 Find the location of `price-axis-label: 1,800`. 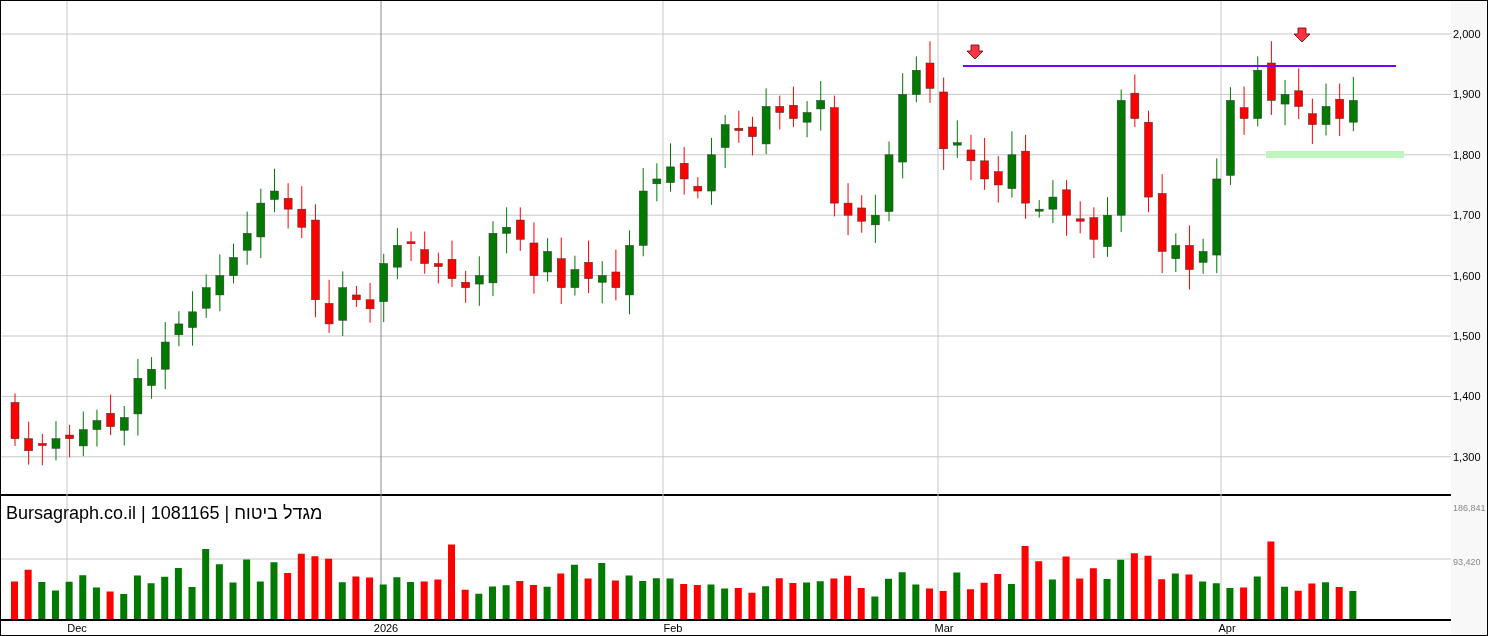

price-axis-label: 1,800 is located at coordinates (1467, 154).